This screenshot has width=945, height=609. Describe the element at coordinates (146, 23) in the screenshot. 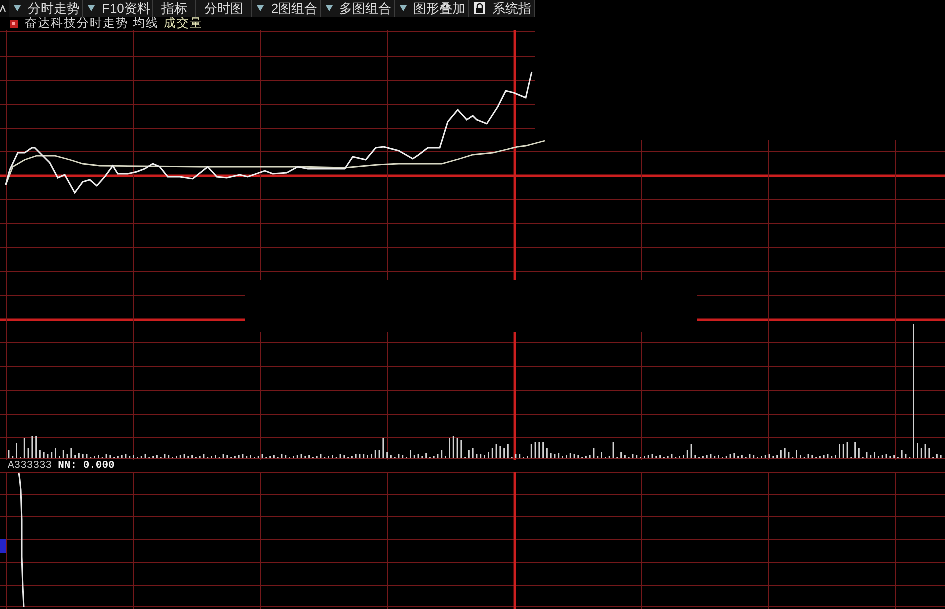

I see `legend-label: 均线` at that location.